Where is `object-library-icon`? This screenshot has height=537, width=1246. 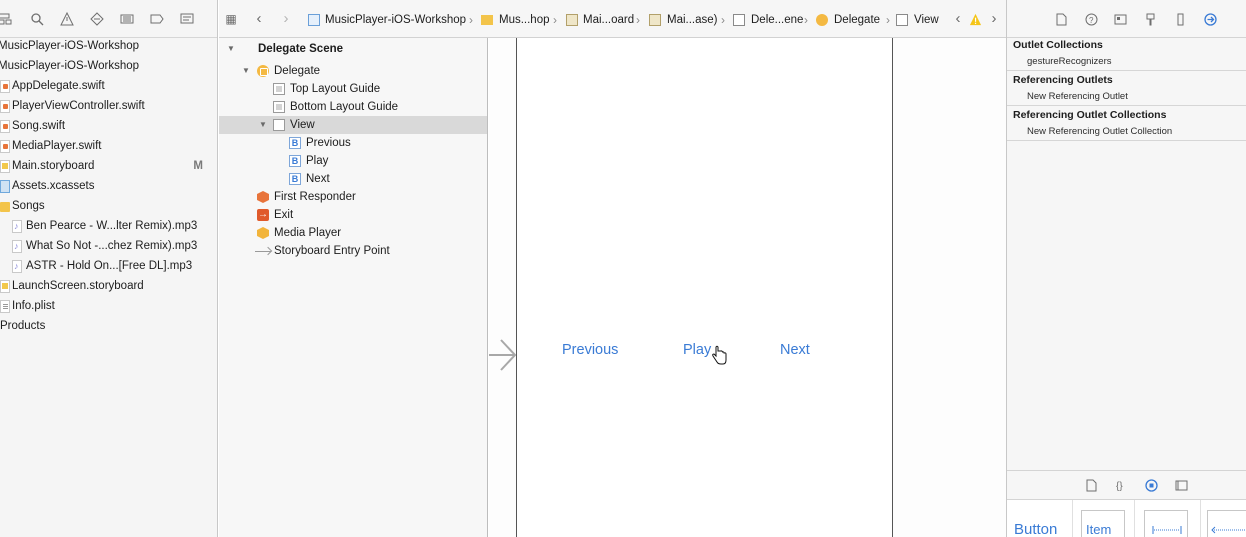
object-library-icon is located at coordinates (1151, 485).